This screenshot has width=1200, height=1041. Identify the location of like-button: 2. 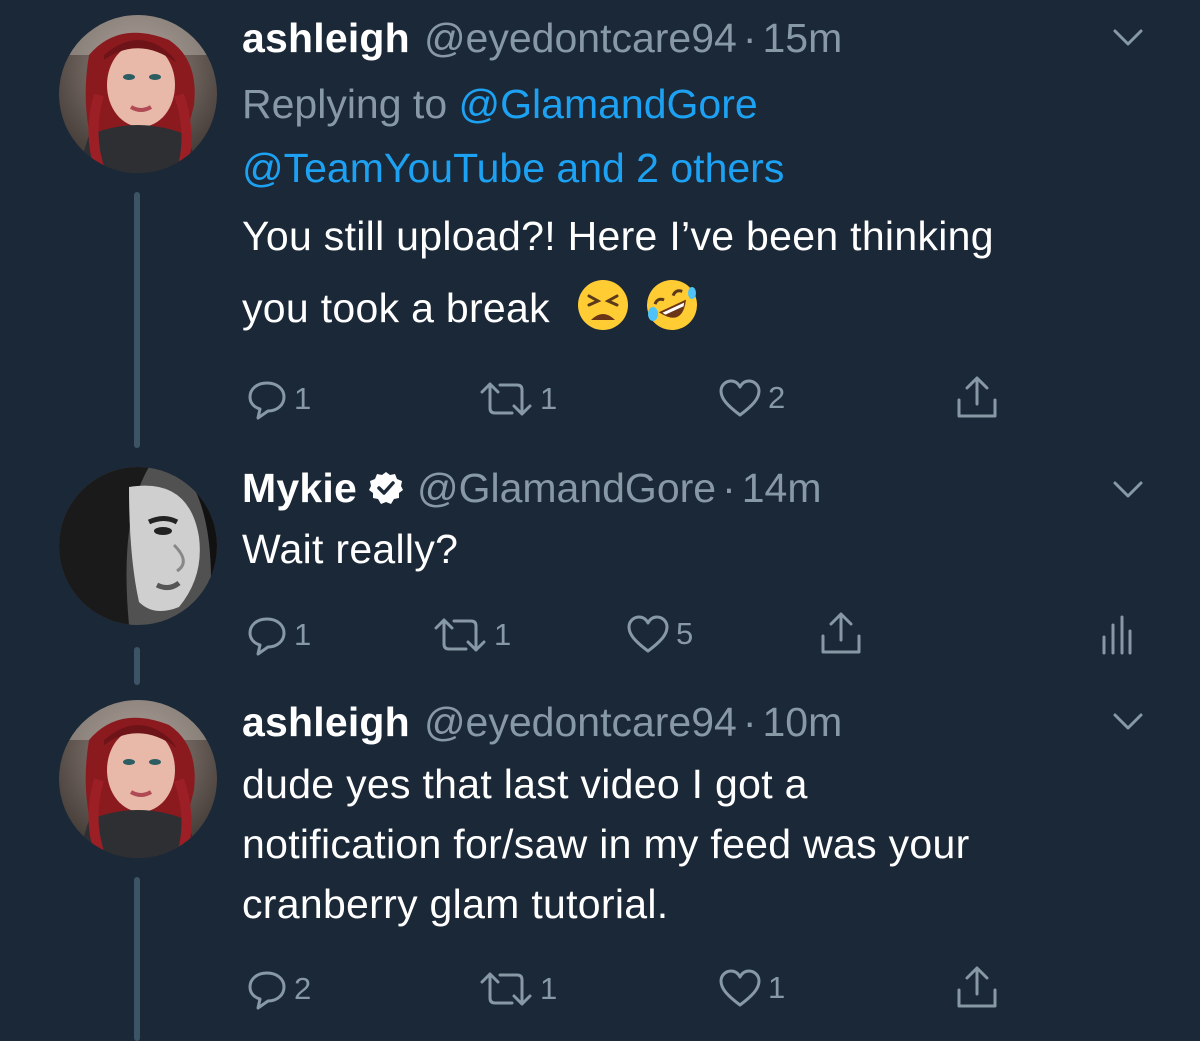
(751, 398).